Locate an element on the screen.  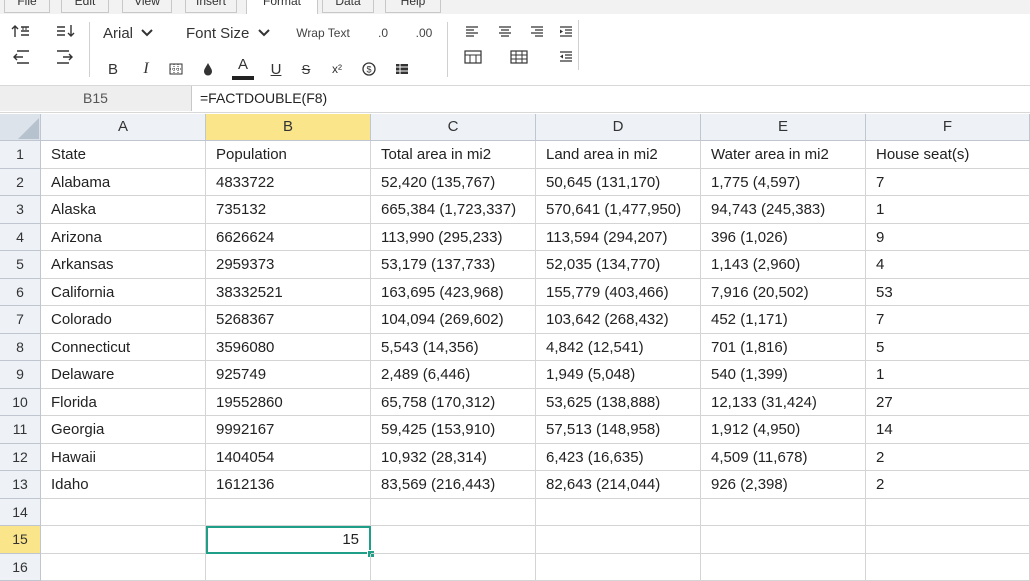
merge-cells-icon is located at coordinates (473, 57).